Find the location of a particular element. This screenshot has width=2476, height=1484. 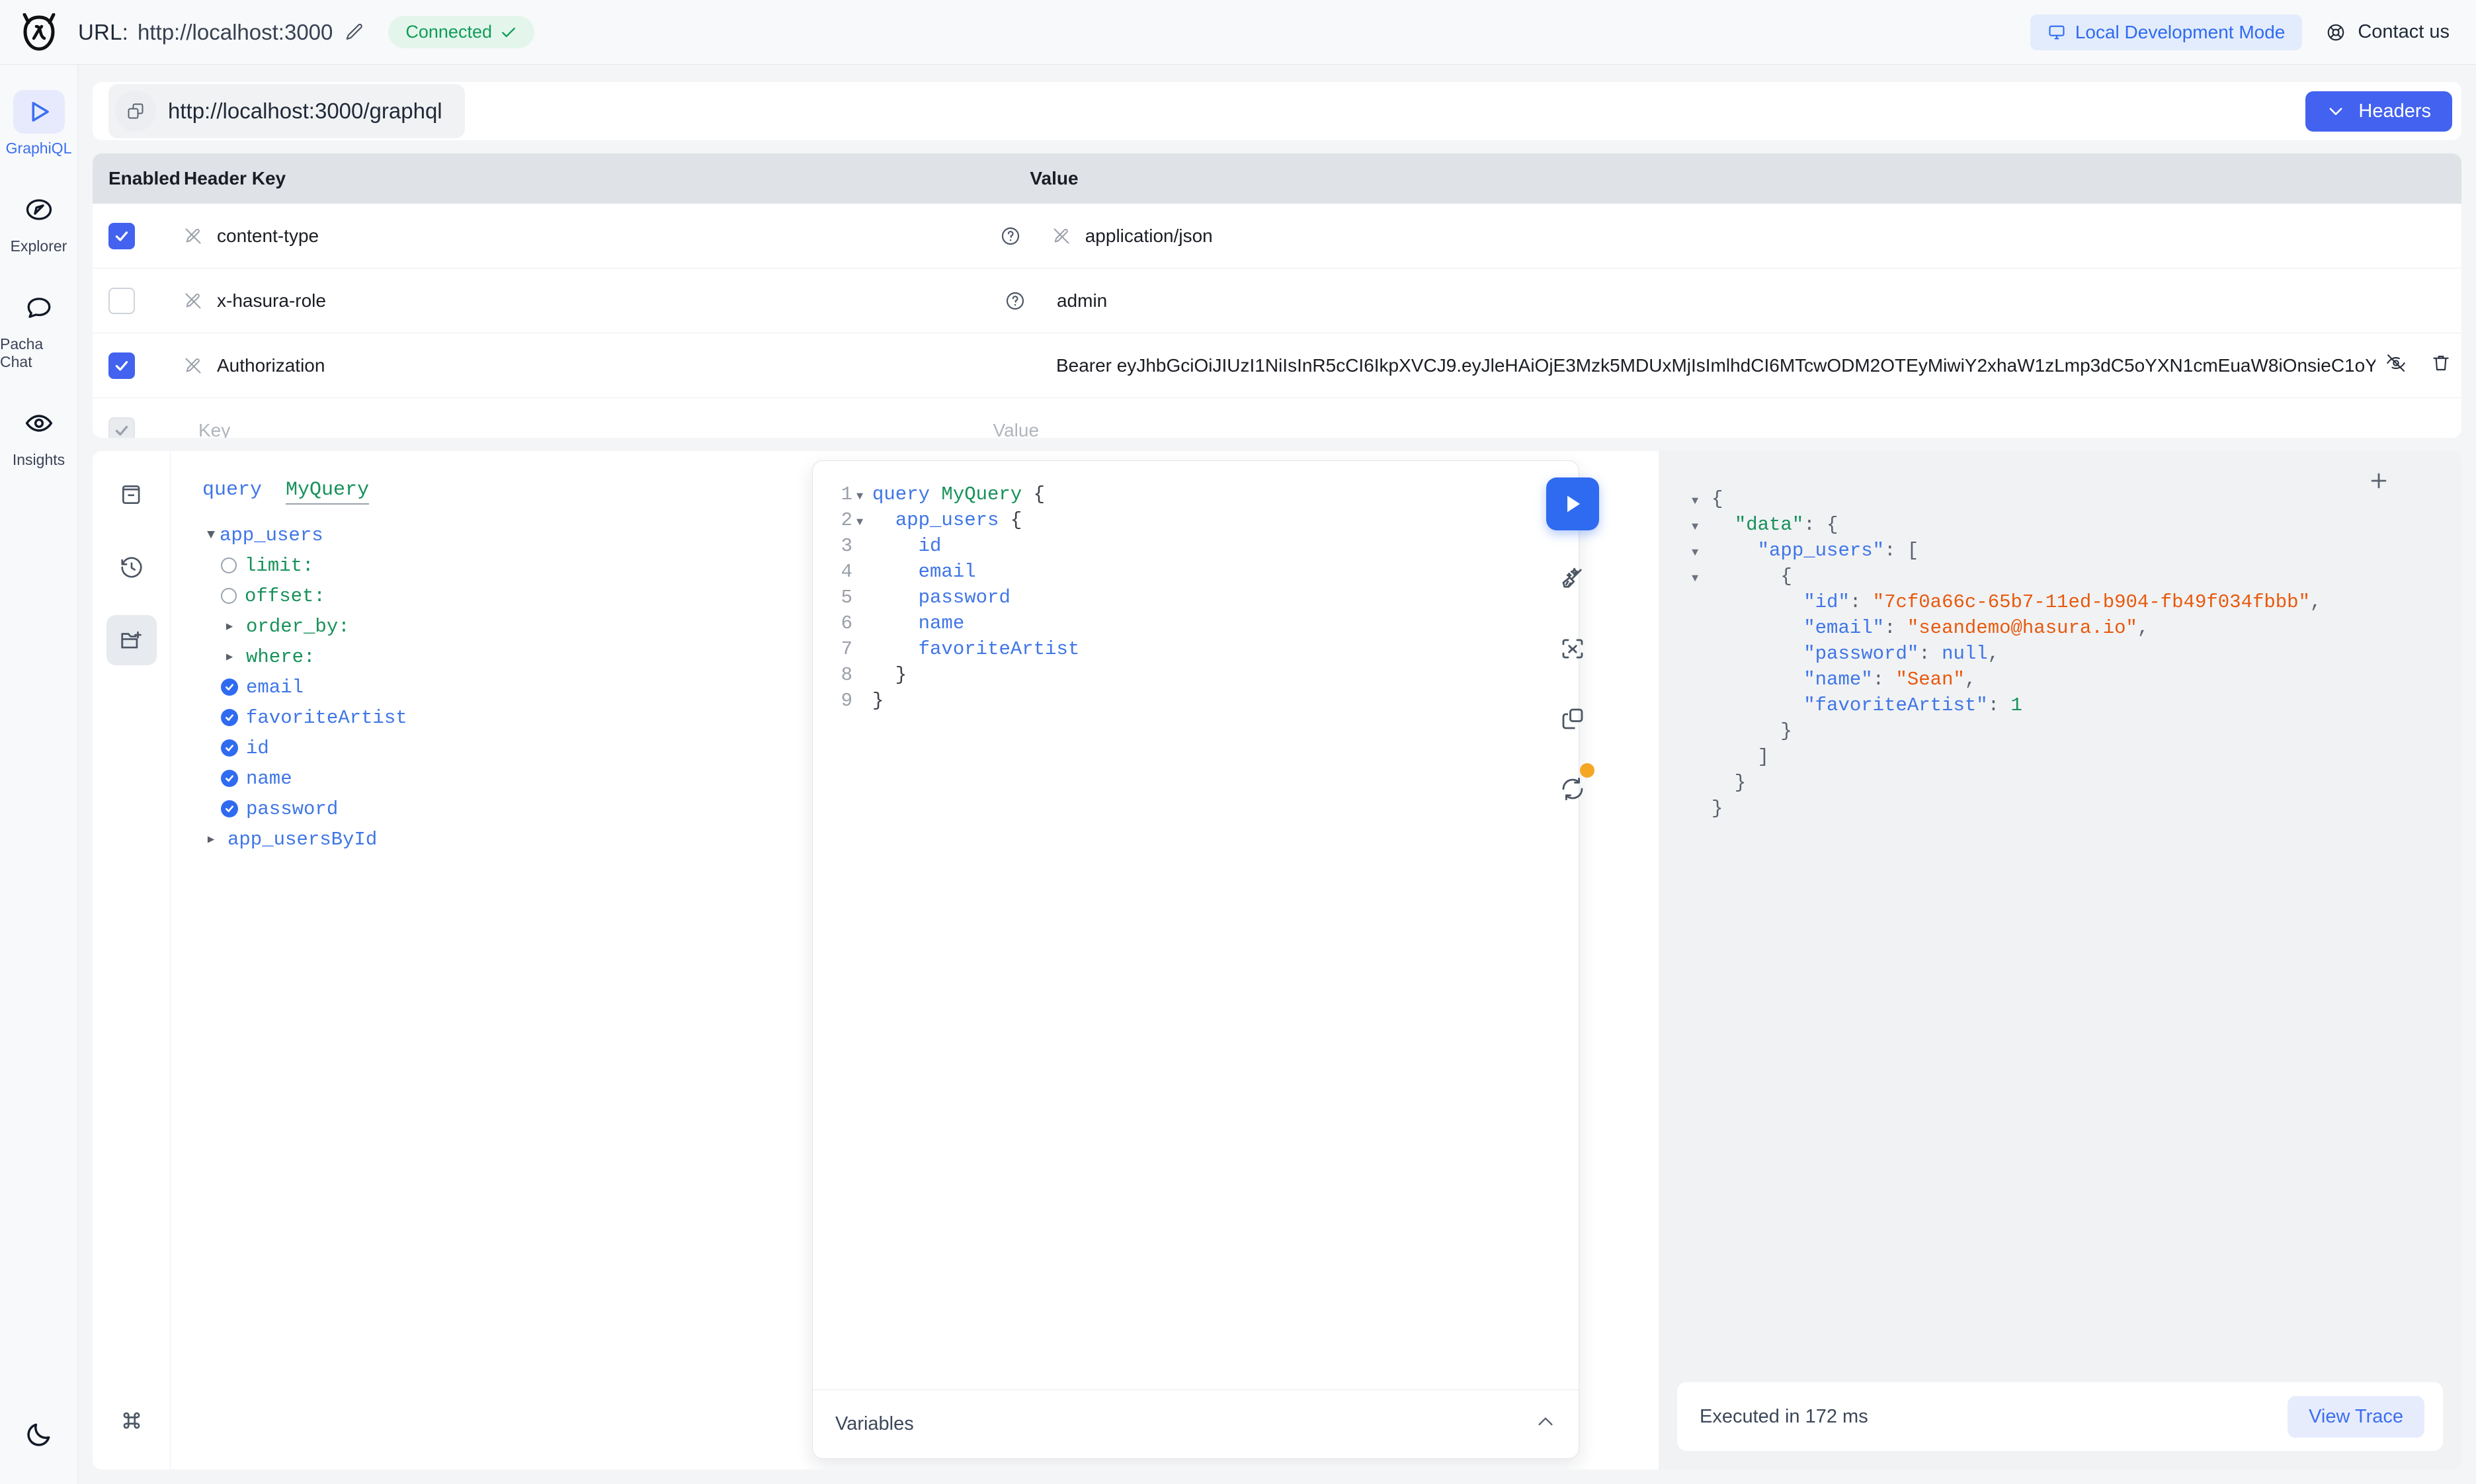

new-tab-folder-icon is located at coordinates (131, 640).